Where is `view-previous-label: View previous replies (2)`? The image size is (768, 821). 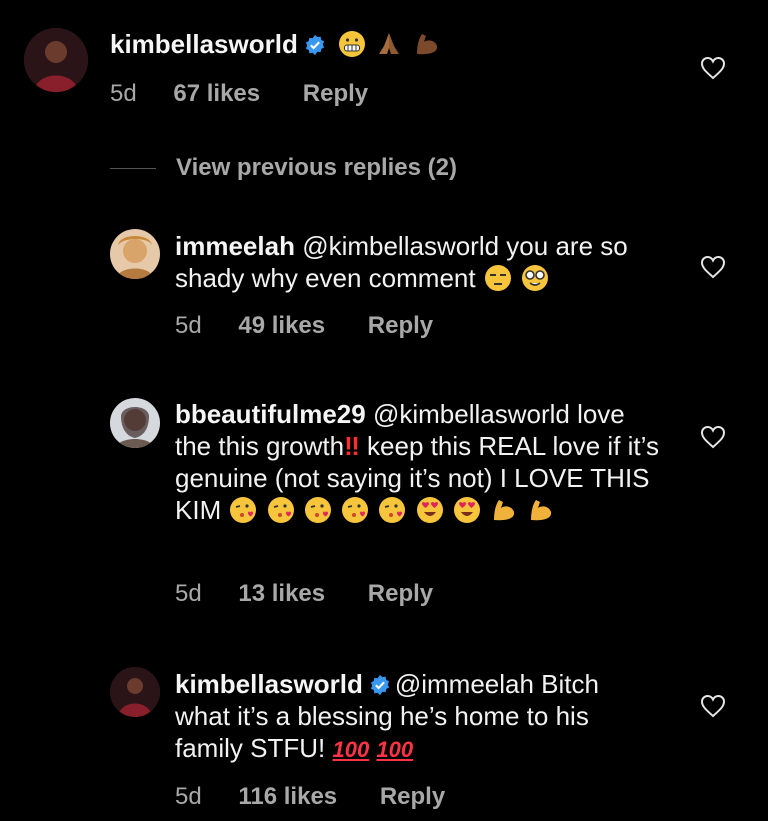 view-previous-label: View previous replies (2) is located at coordinates (317, 167).